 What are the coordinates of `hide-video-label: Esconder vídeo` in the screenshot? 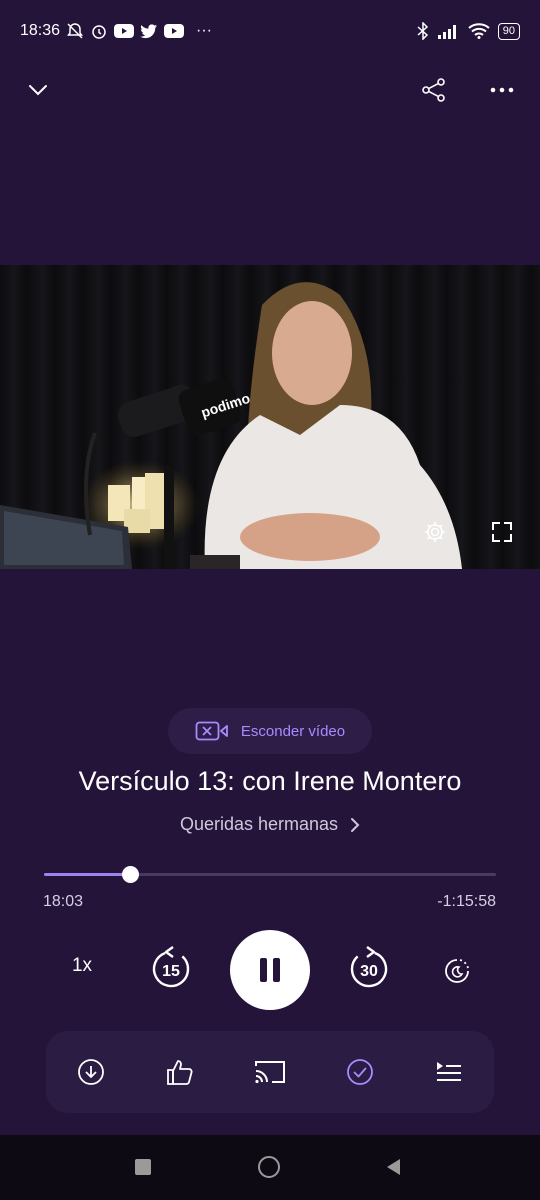 It's located at (293, 731).